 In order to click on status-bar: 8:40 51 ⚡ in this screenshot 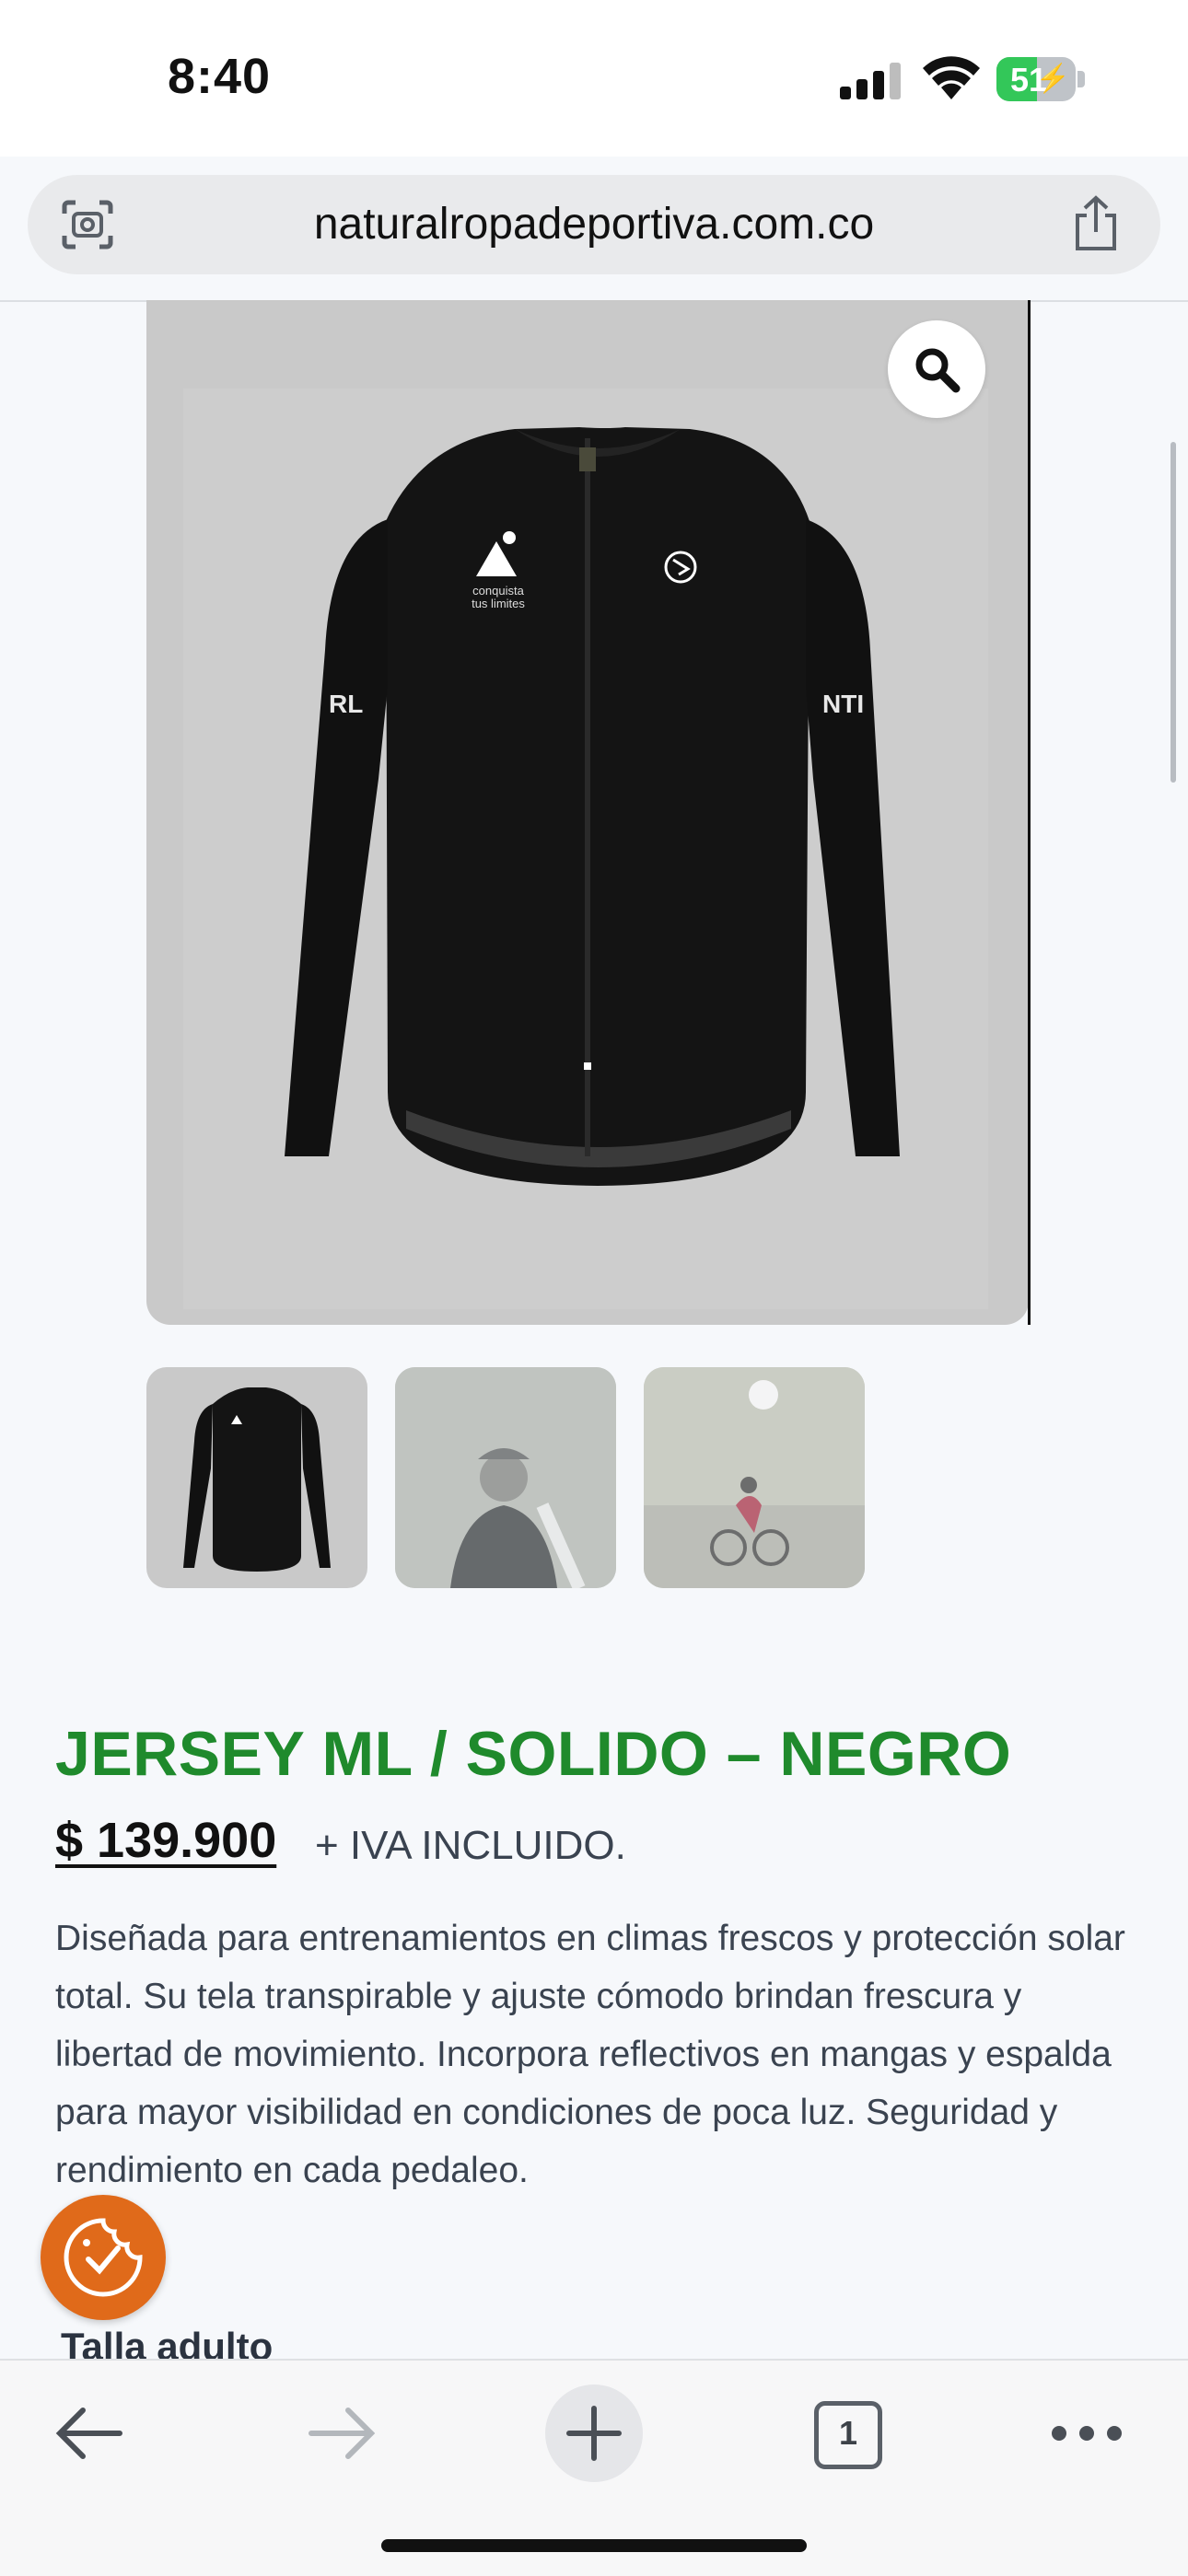, I will do `click(594, 78)`.